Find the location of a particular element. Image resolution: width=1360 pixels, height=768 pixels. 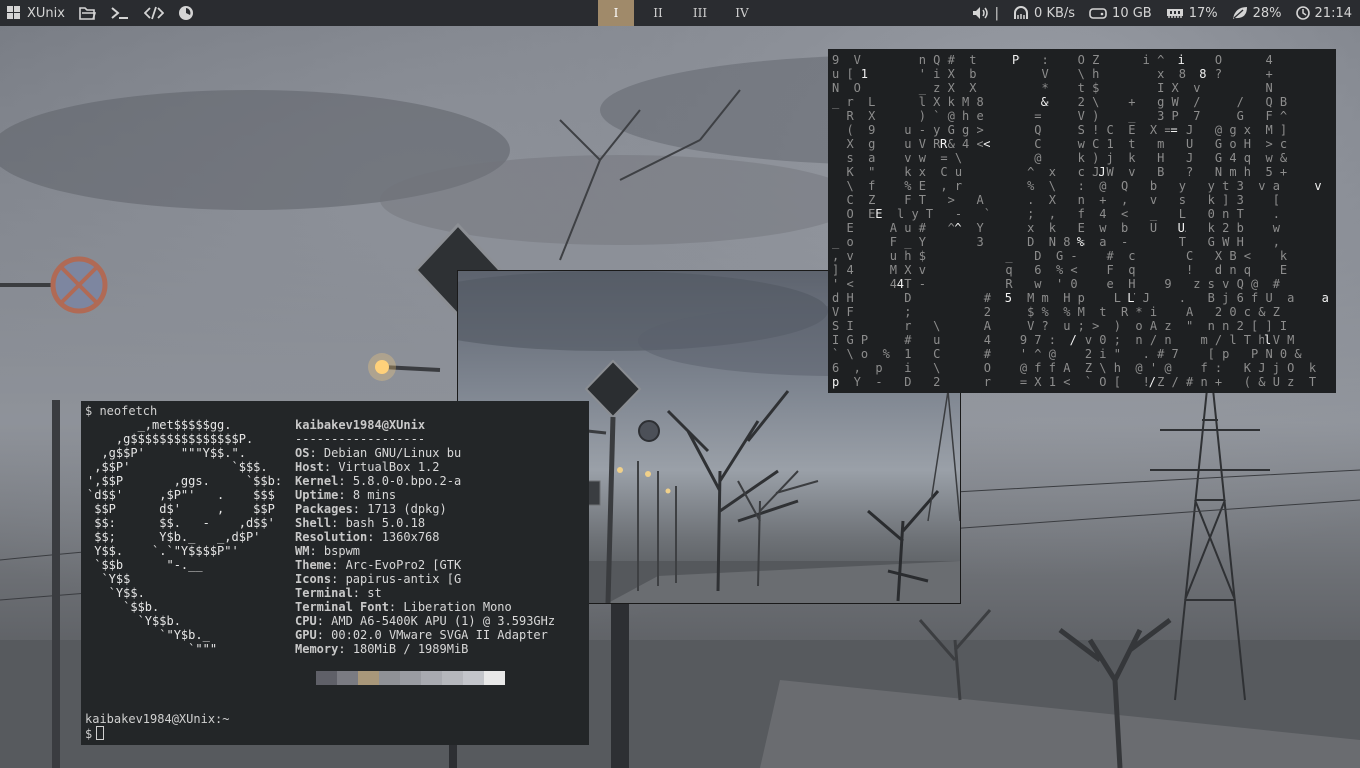

prompt-symbol: $ is located at coordinates (89, 734).